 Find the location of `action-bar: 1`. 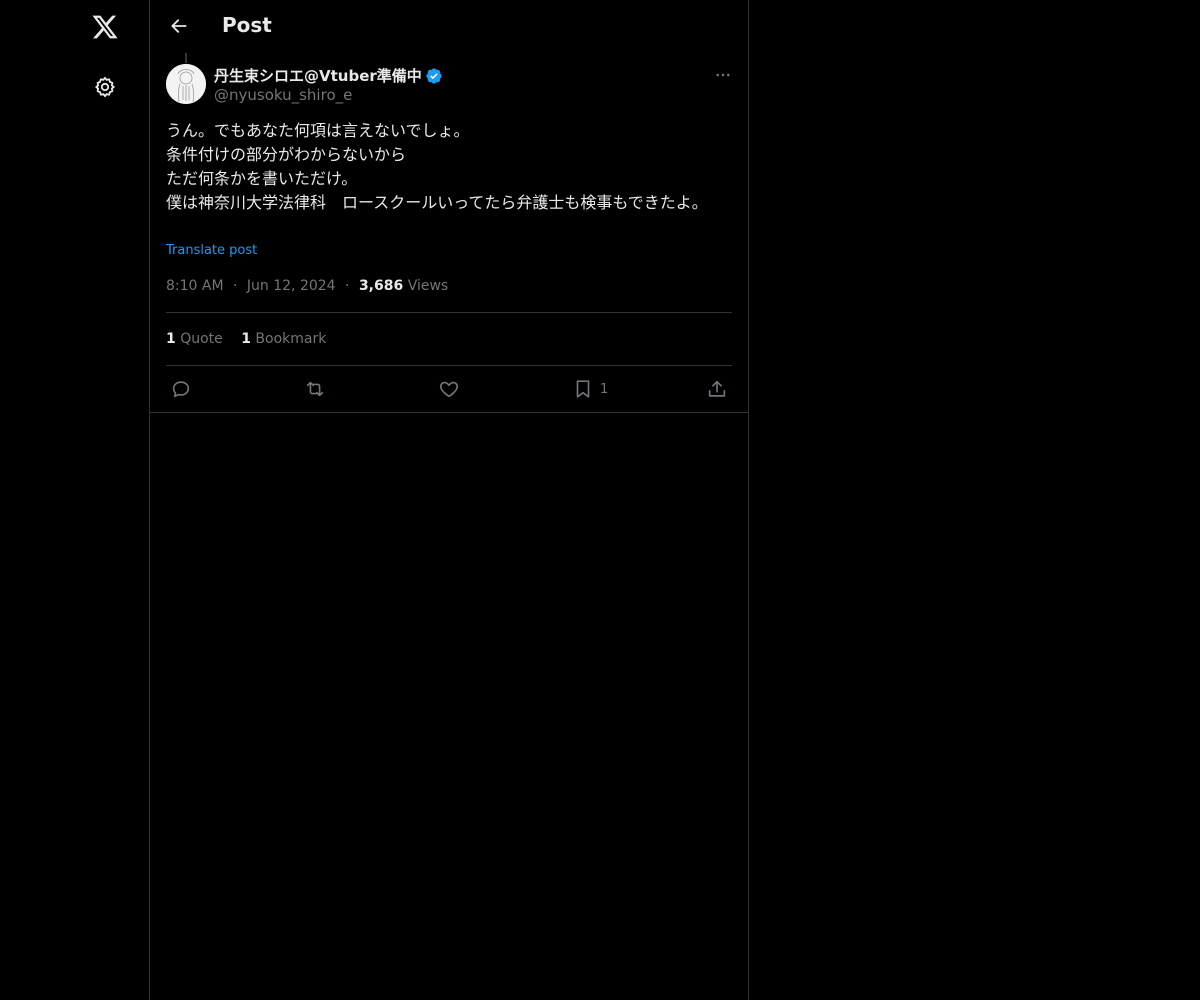

action-bar: 1 is located at coordinates (449, 389).